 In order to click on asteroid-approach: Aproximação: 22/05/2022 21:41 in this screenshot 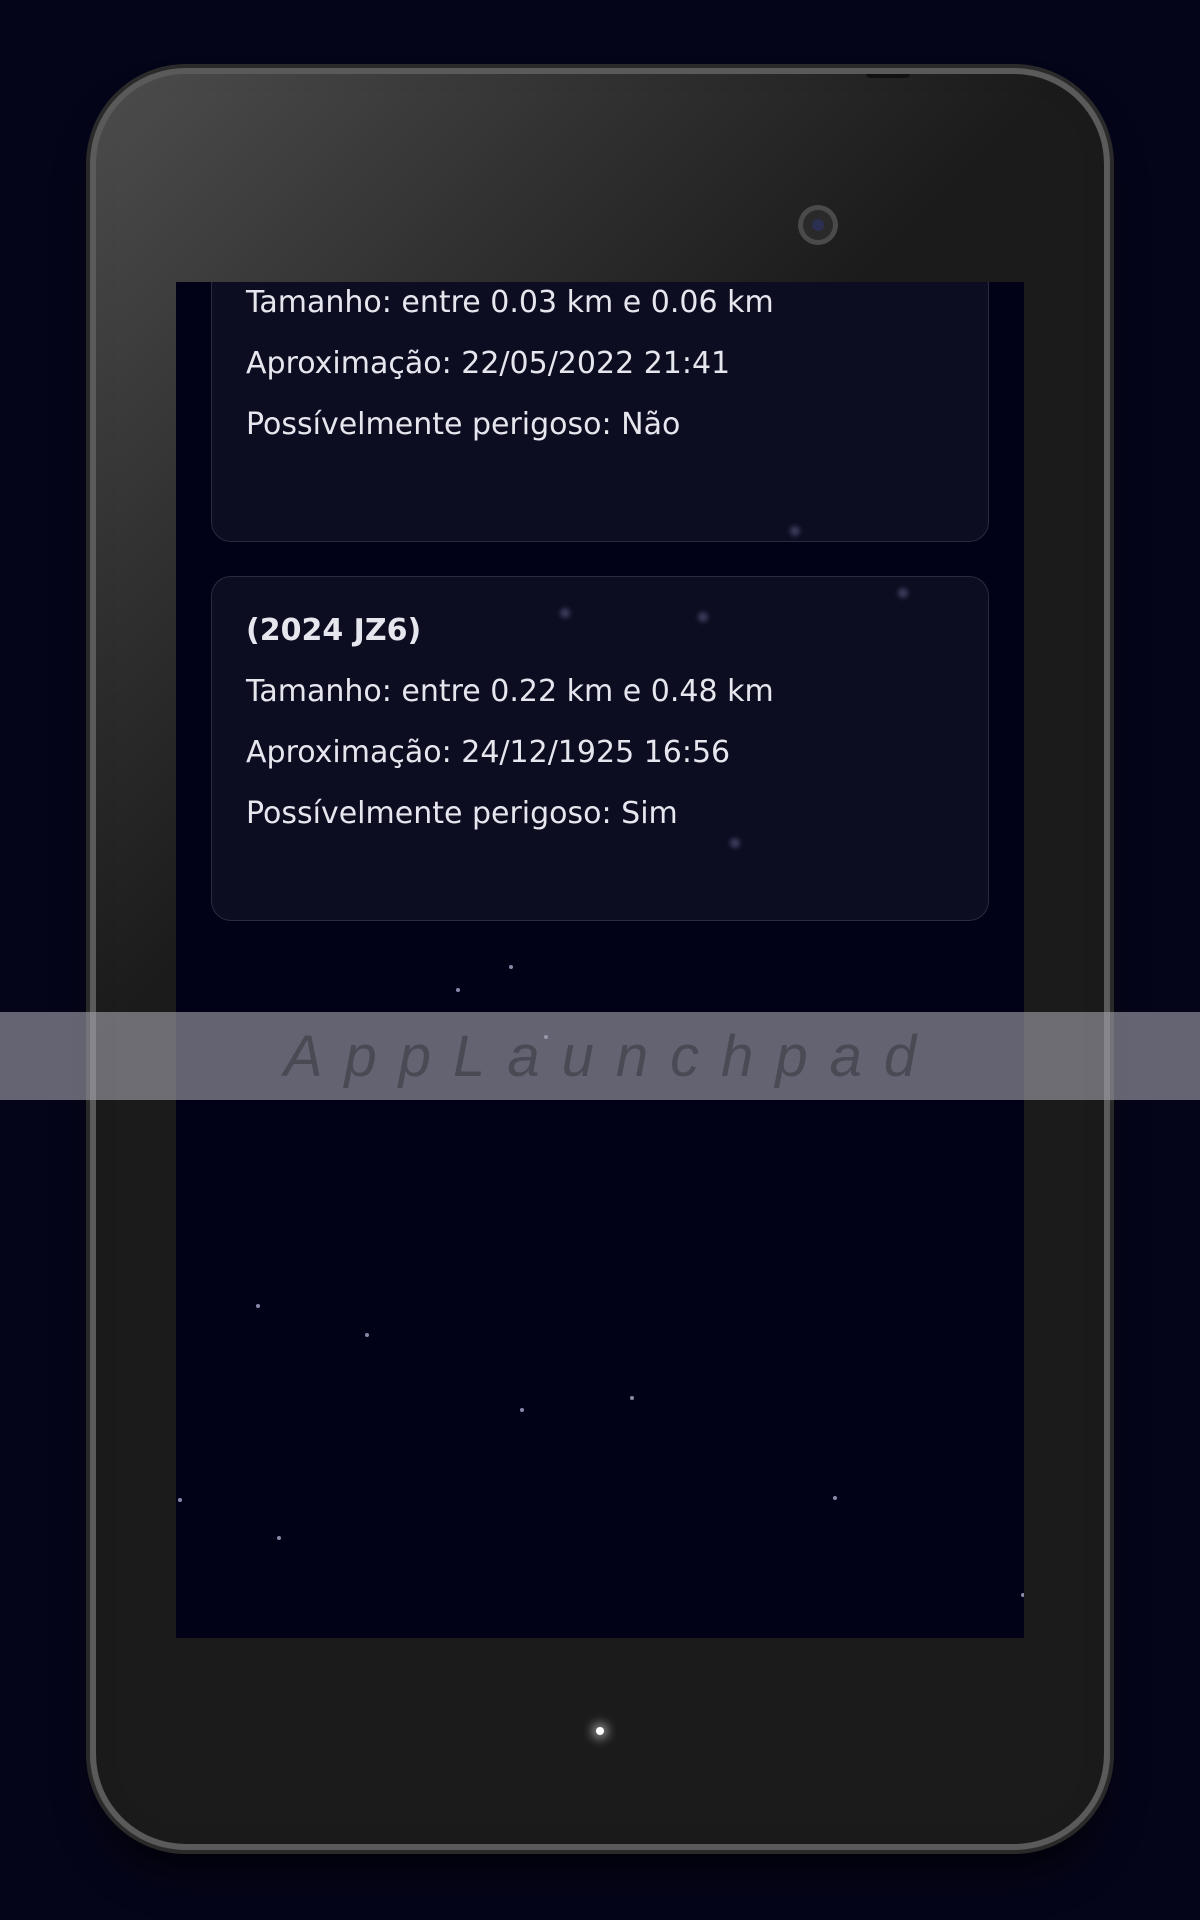, I will do `click(488, 363)`.